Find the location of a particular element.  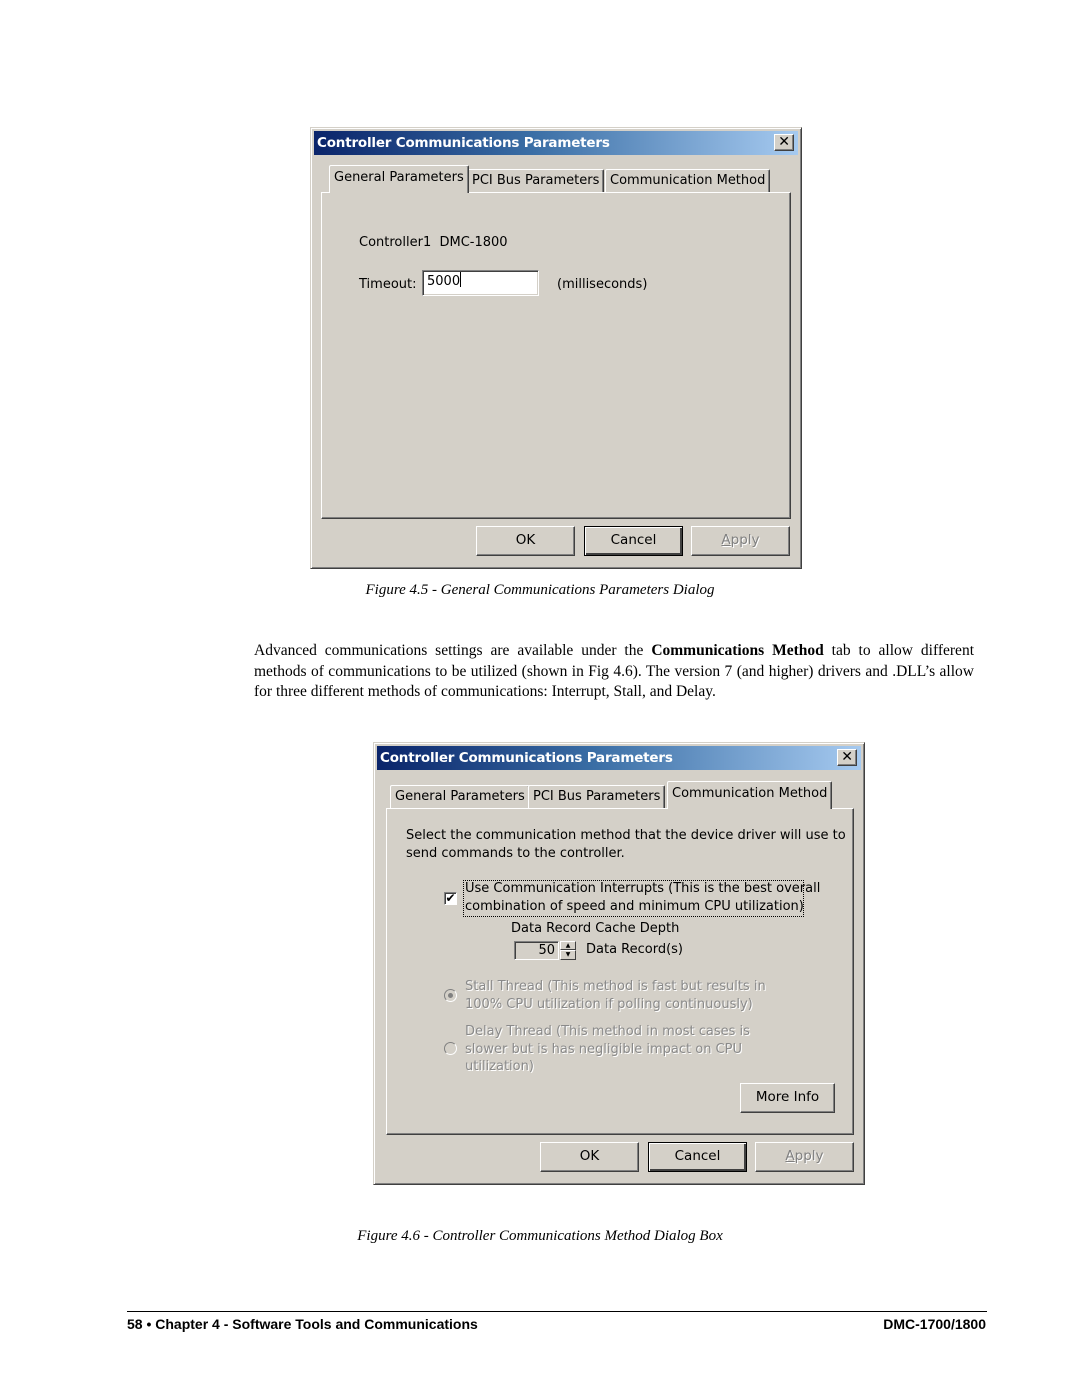

instructions-line-2: send commands to the controller. is located at coordinates (515, 853).